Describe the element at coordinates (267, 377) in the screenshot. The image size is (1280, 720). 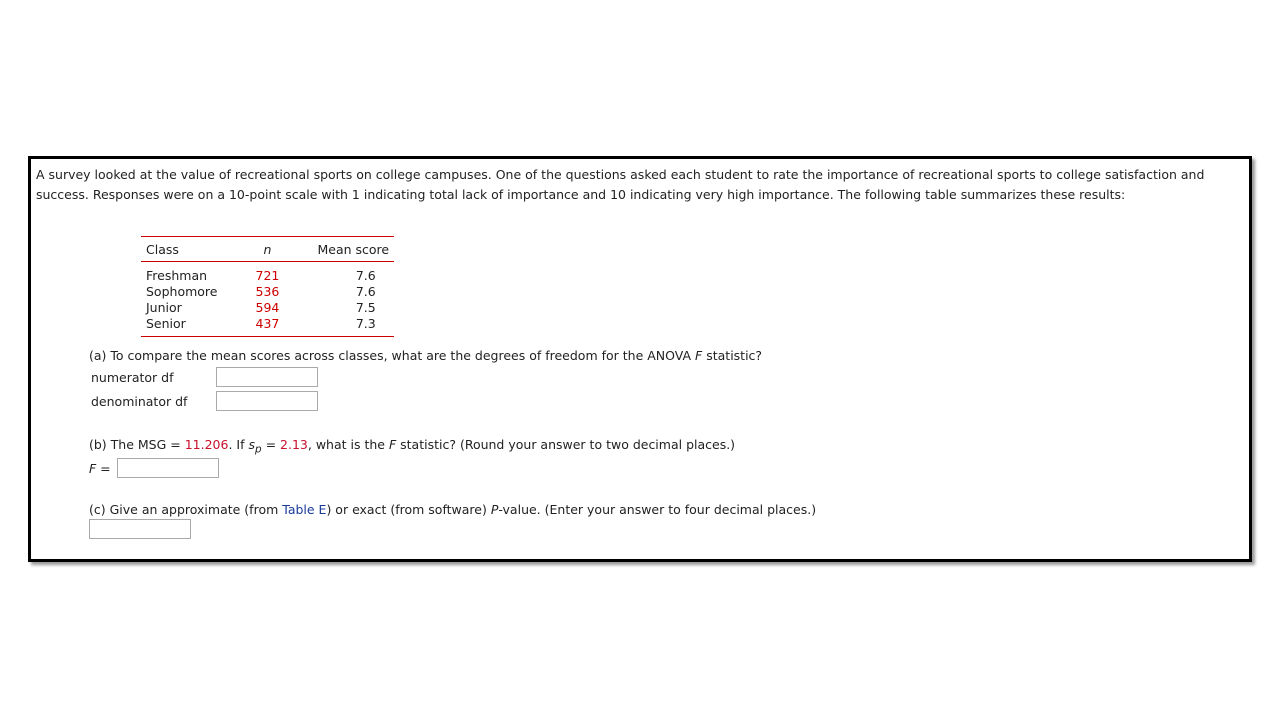
I see `numerator-df-input` at that location.